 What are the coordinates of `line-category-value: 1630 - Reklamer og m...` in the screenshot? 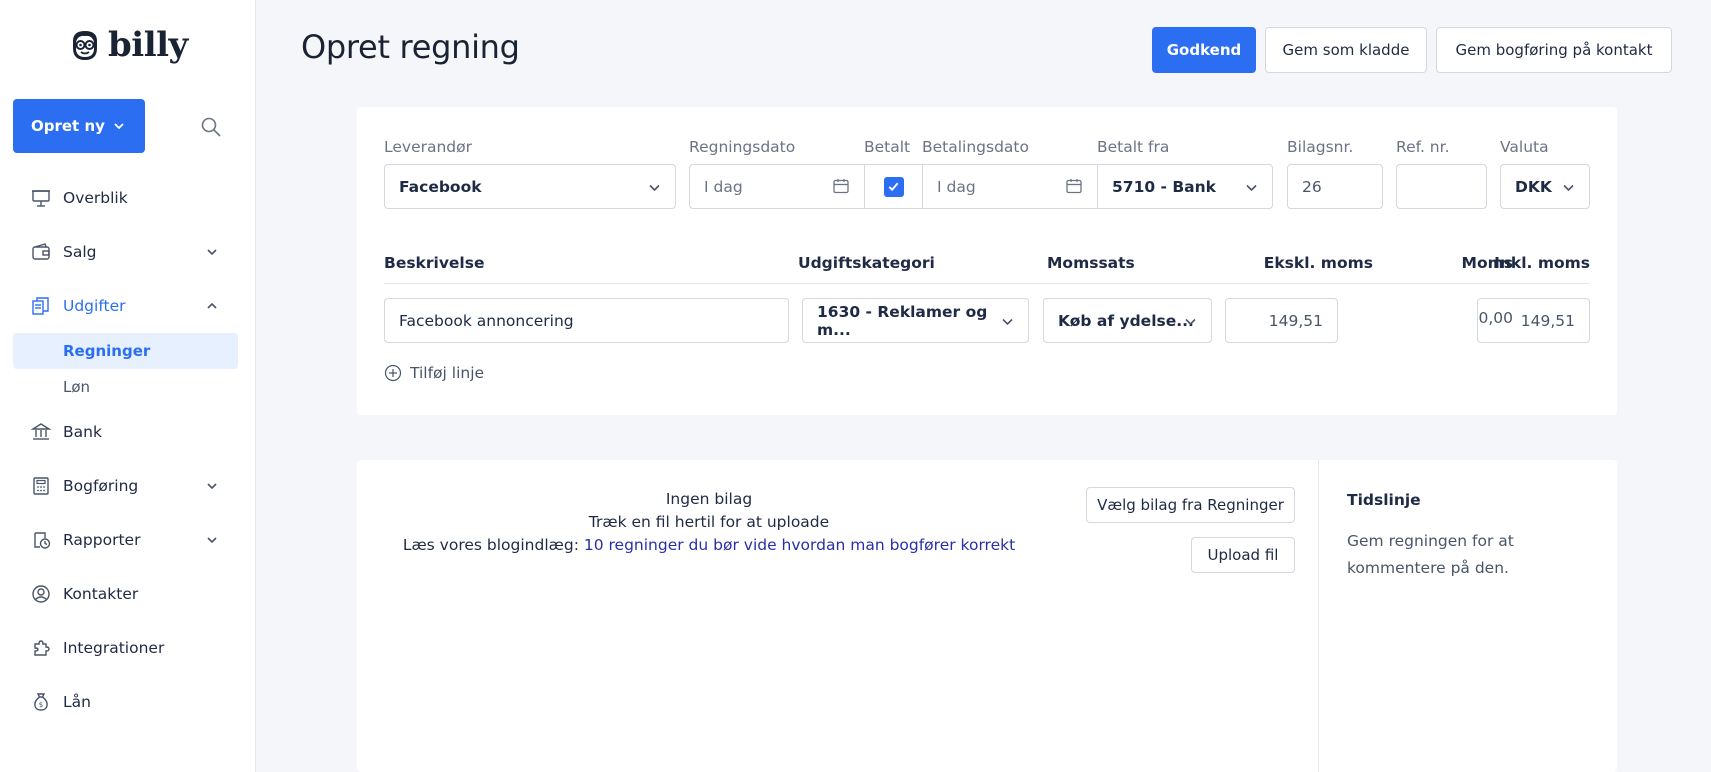 It's located at (902, 320).